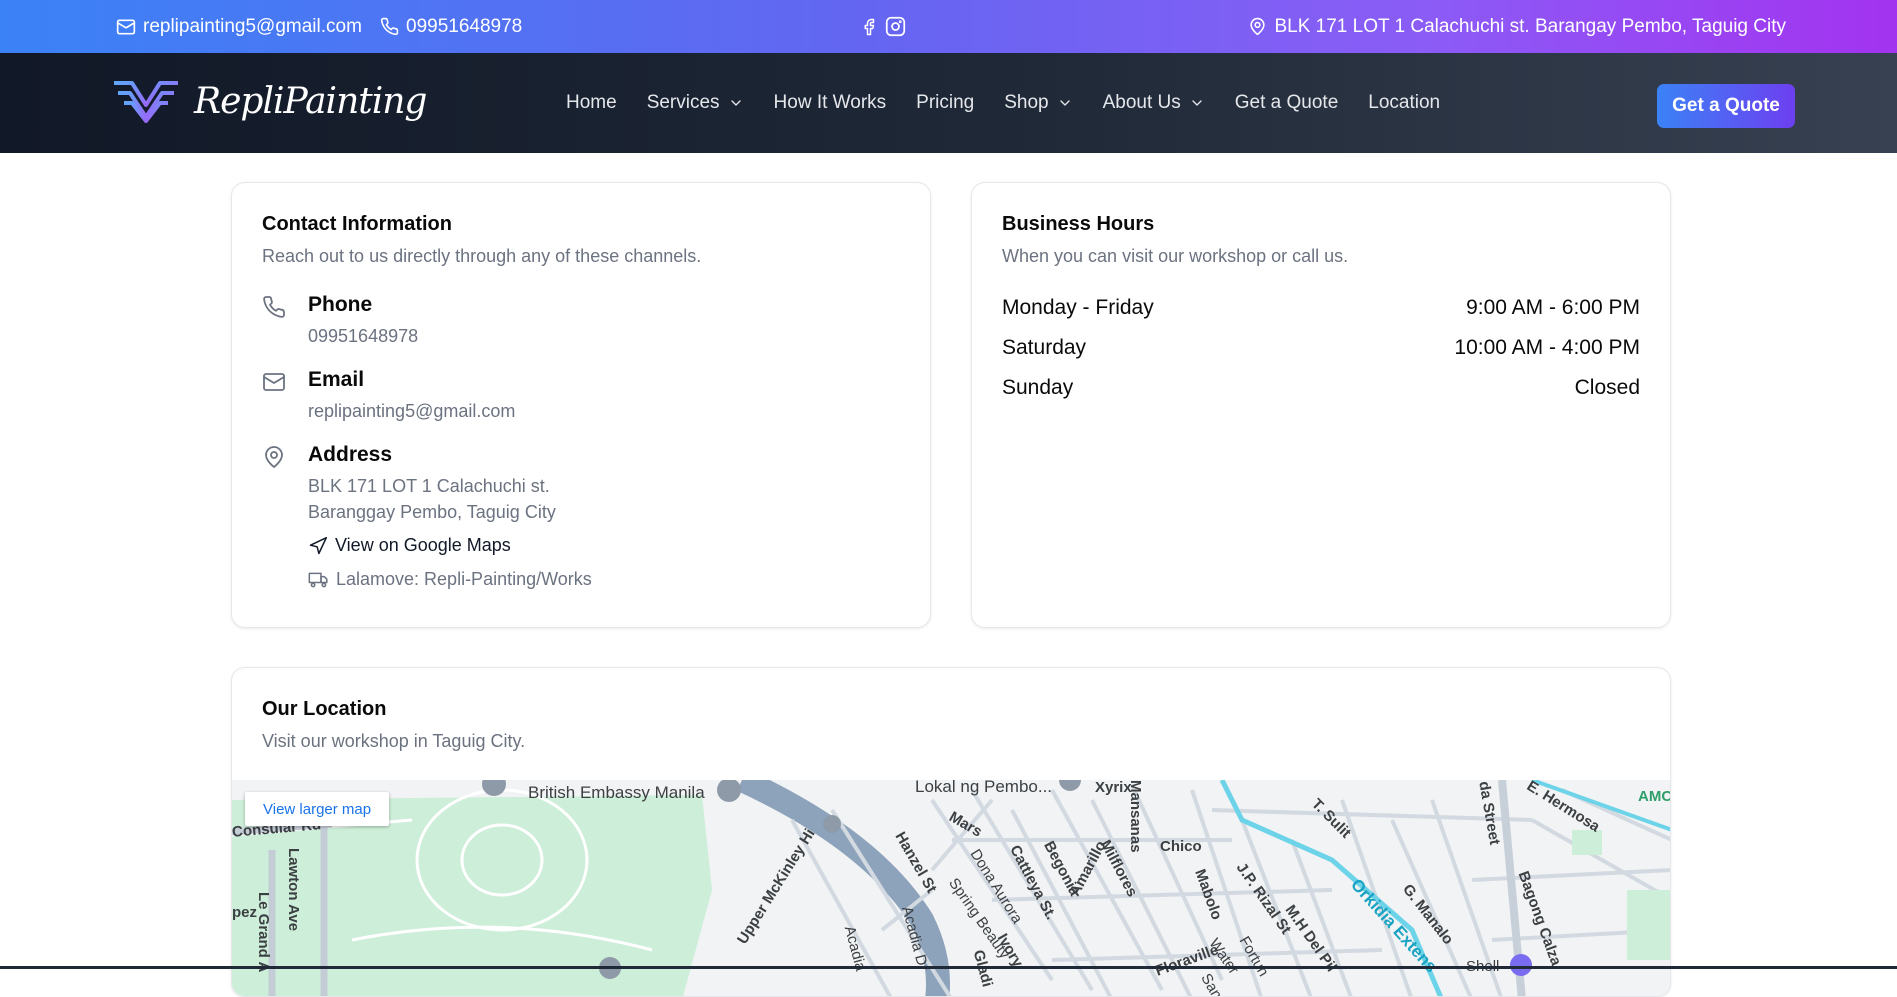 Image resolution: width=1897 pixels, height=997 pixels. What do you see at coordinates (293, 890) in the screenshot?
I see `map-label: Lawton Ave` at bounding box center [293, 890].